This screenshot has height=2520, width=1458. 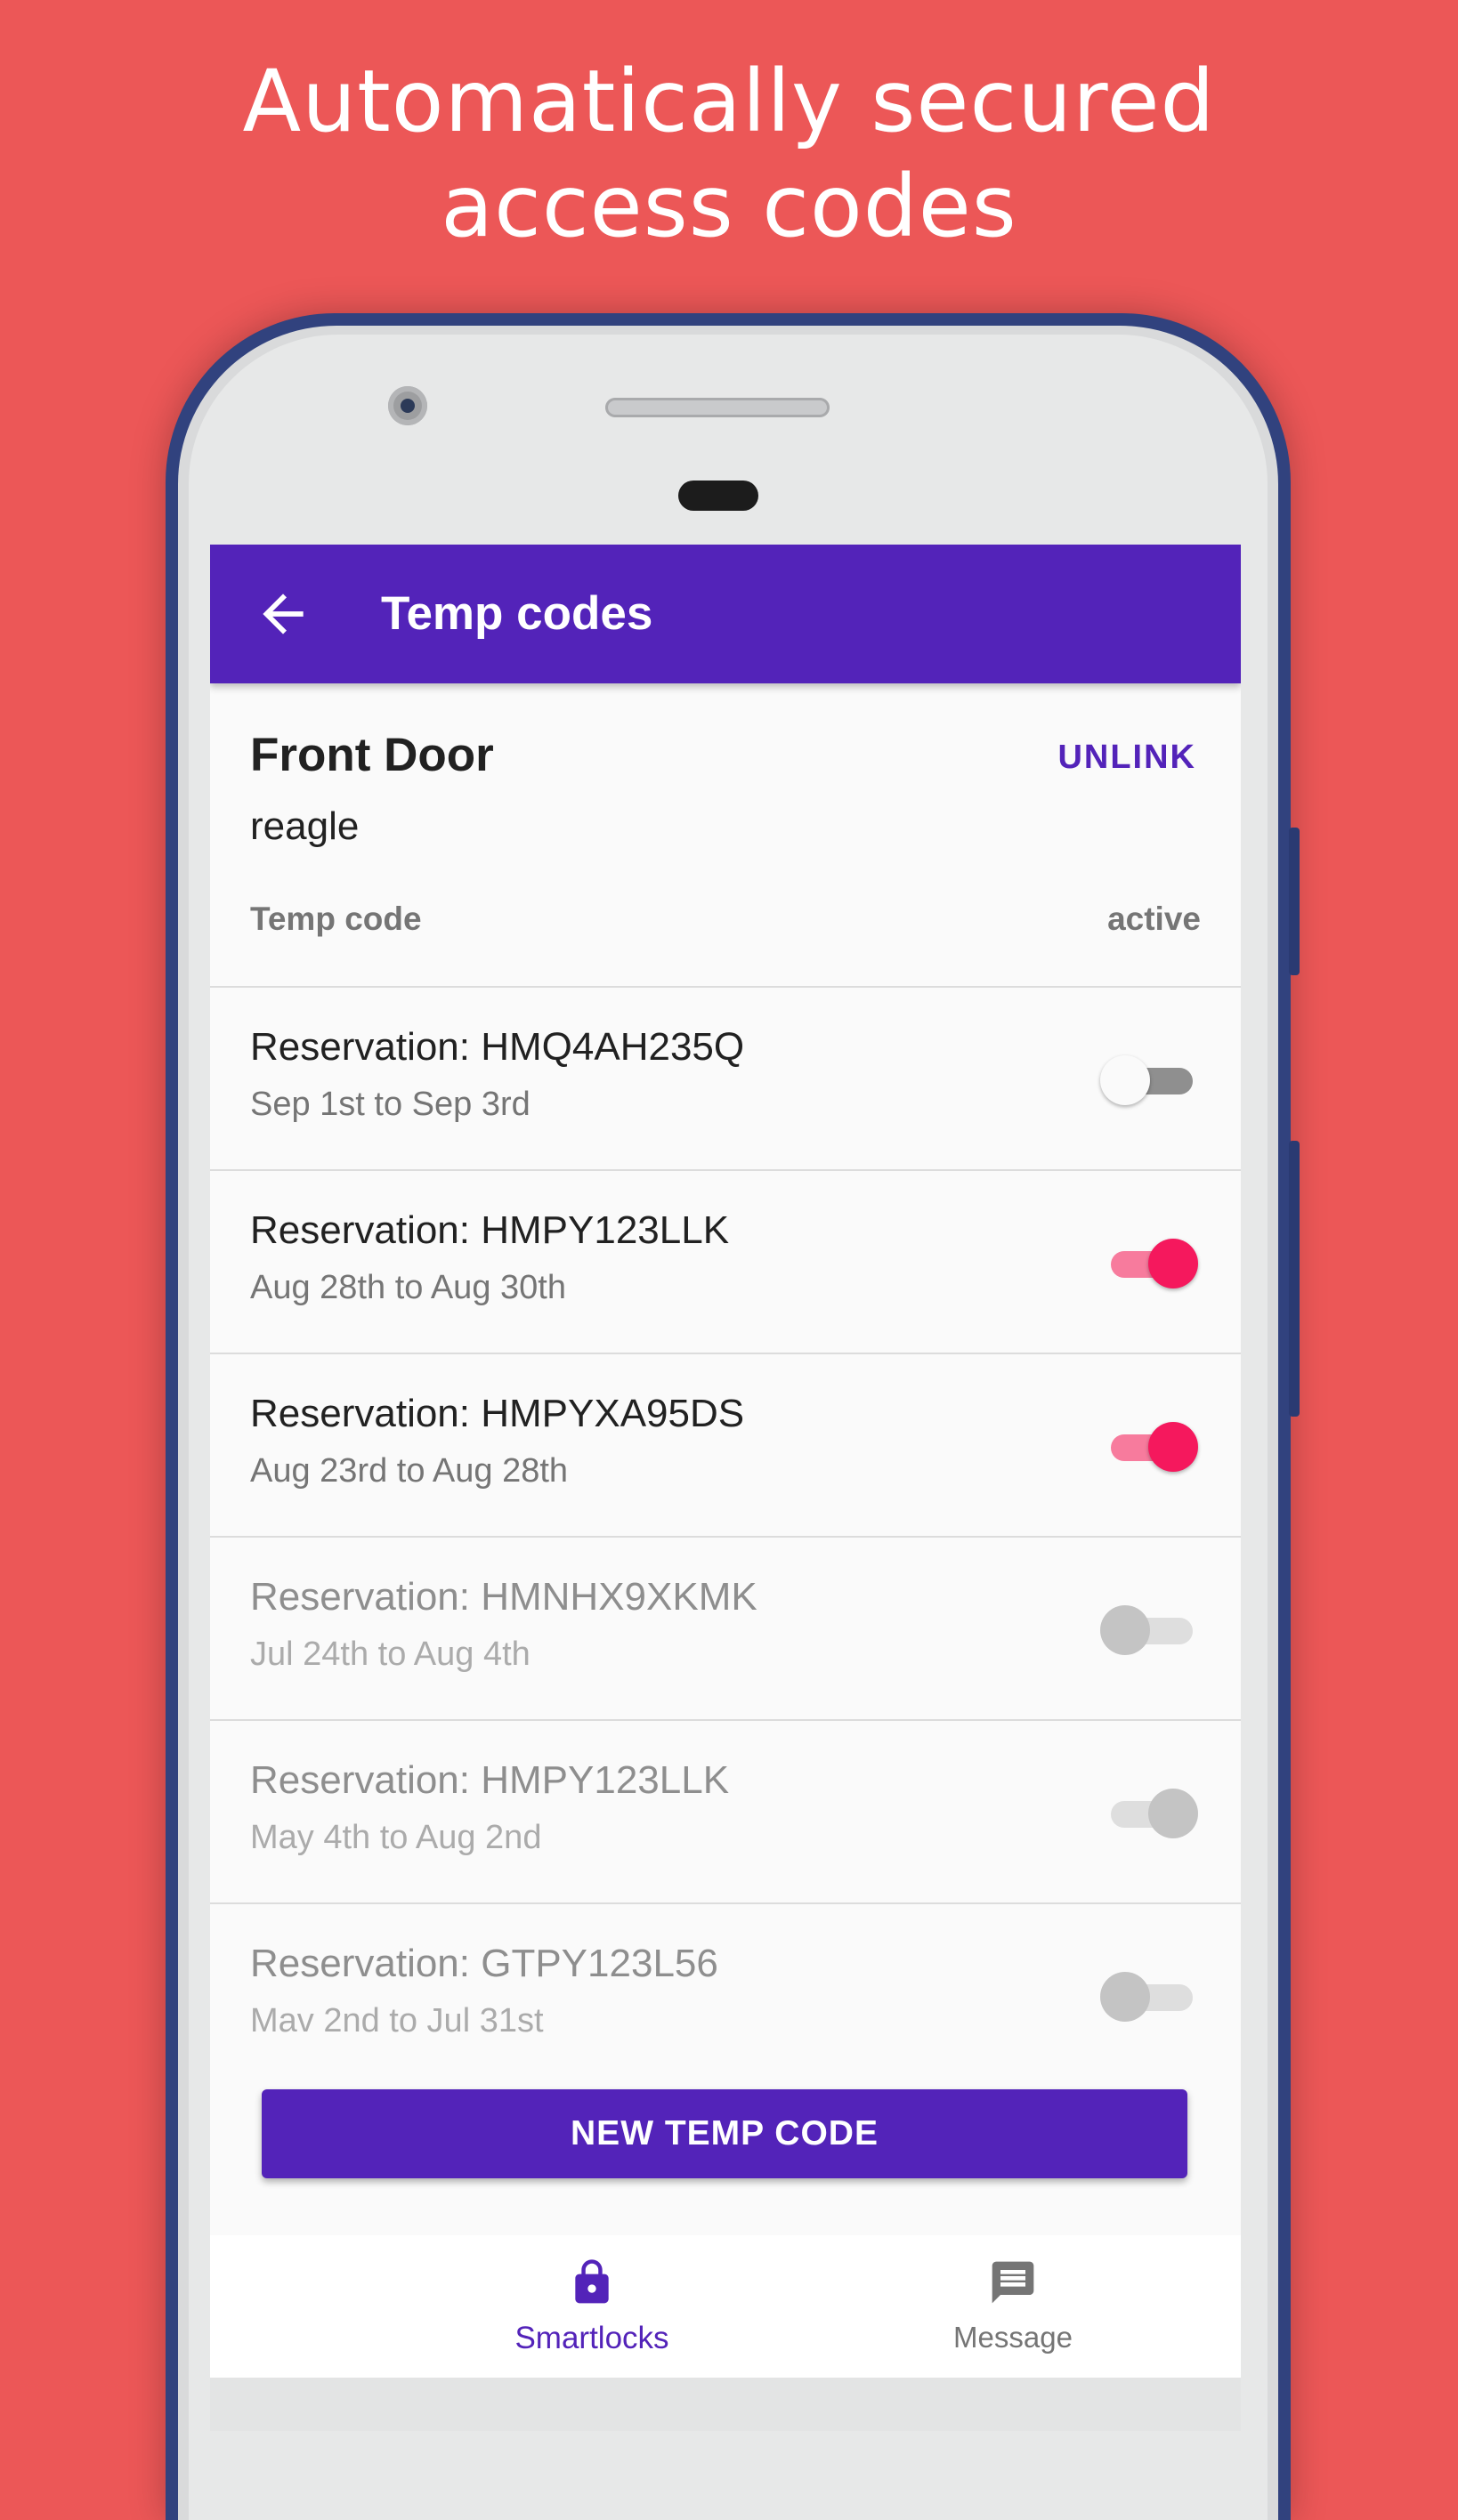 What do you see at coordinates (1012, 2306) in the screenshot?
I see `nav-item-message: Message` at bounding box center [1012, 2306].